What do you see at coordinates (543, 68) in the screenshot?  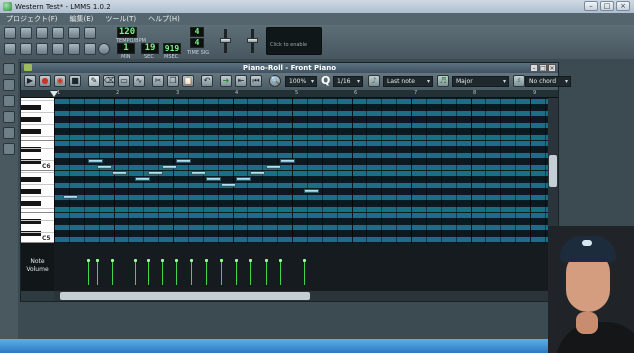 I see `piano-roll-maximize-button: □` at bounding box center [543, 68].